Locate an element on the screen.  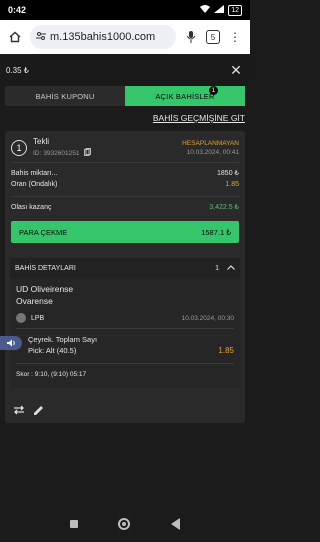
betslip-tabs: BAHİS KUPONU AÇIK BAHİSLER 1 is located at coordinates (125, 96).